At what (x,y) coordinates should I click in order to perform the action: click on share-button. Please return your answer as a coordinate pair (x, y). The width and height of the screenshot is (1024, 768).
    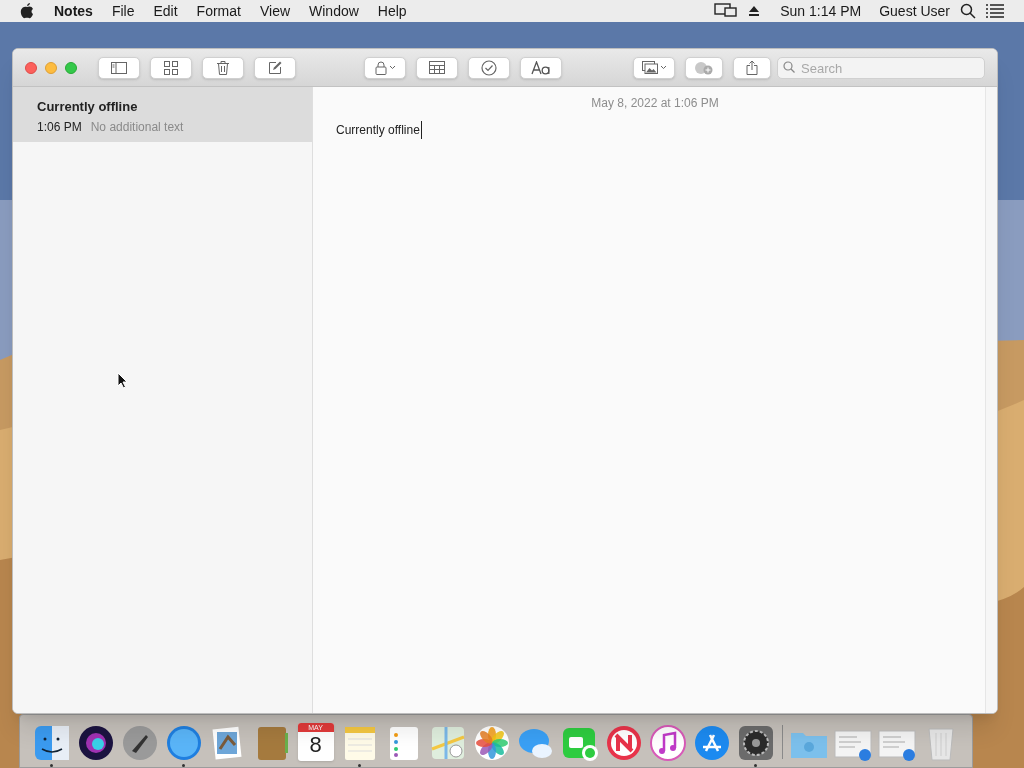
    Looking at the image, I should click on (752, 67).